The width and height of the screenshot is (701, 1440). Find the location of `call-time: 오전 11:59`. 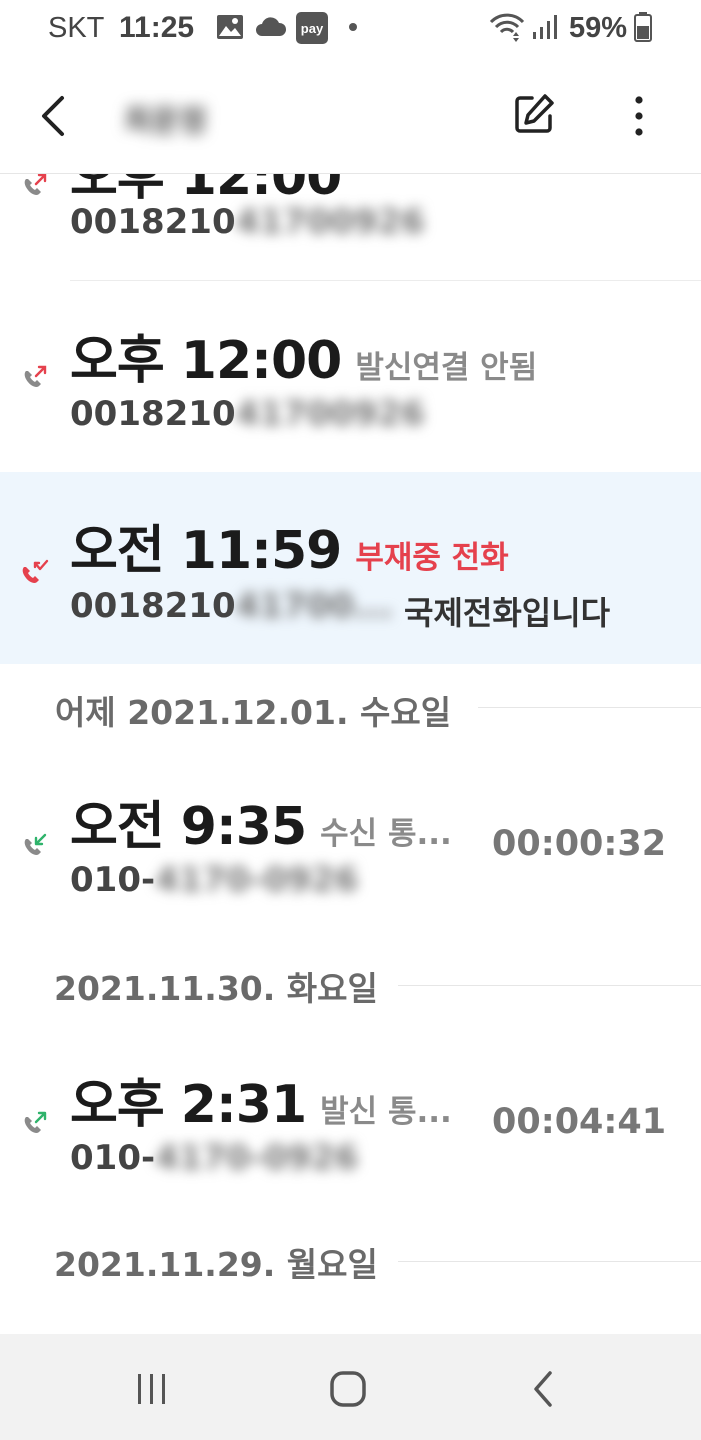

call-time: 오전 11:59 is located at coordinates (206, 551).